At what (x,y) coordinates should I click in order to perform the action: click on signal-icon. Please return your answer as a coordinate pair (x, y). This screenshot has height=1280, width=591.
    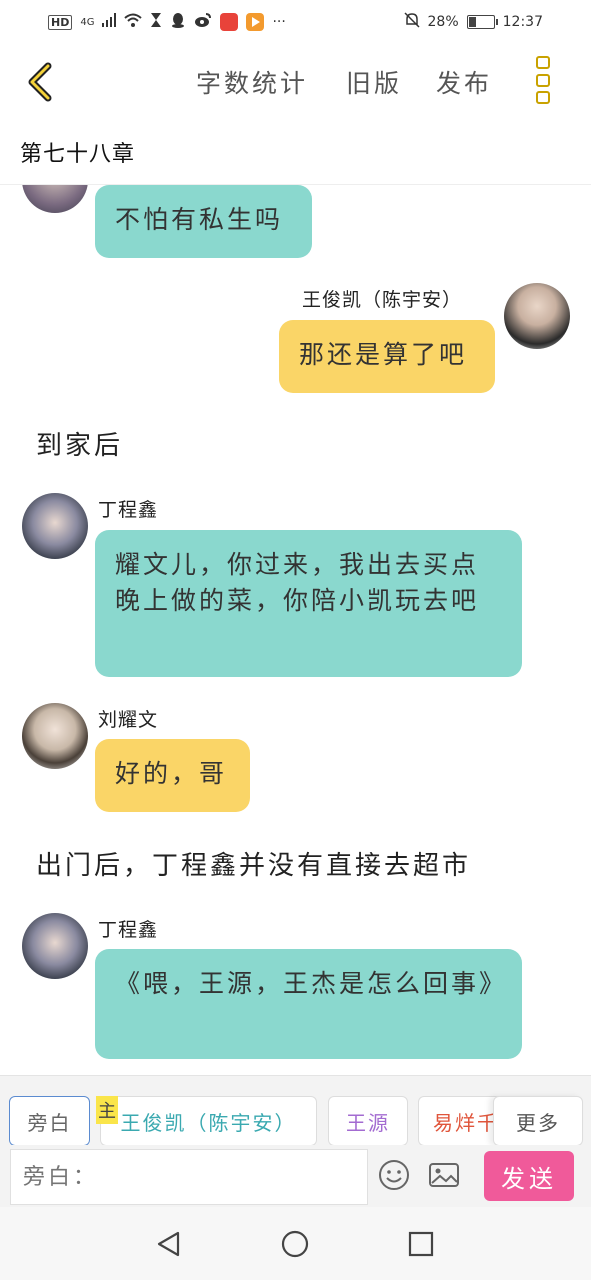
    Looking at the image, I should click on (109, 22).